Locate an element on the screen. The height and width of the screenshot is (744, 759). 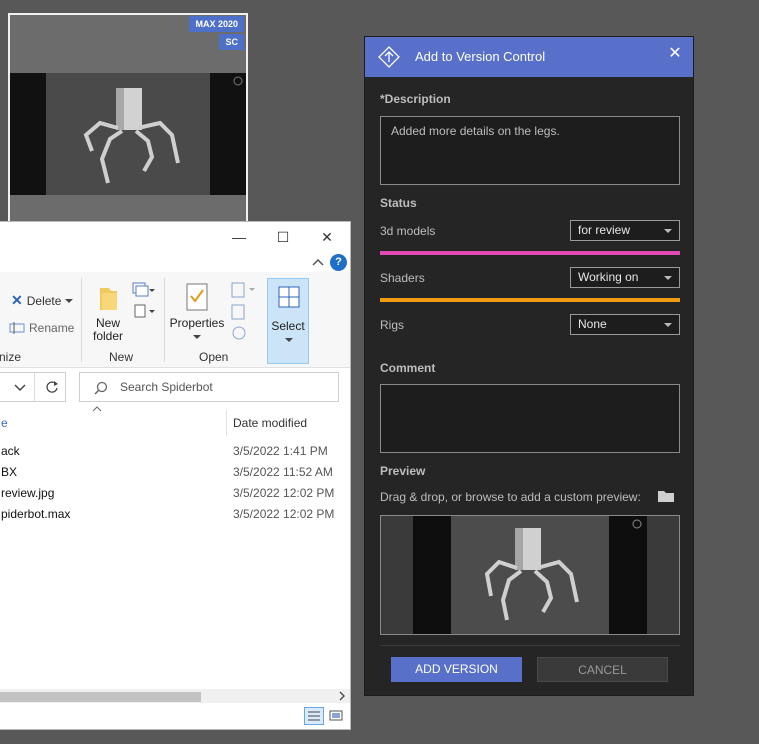
status-row-label-shaders: Shaders is located at coordinates (402, 278).